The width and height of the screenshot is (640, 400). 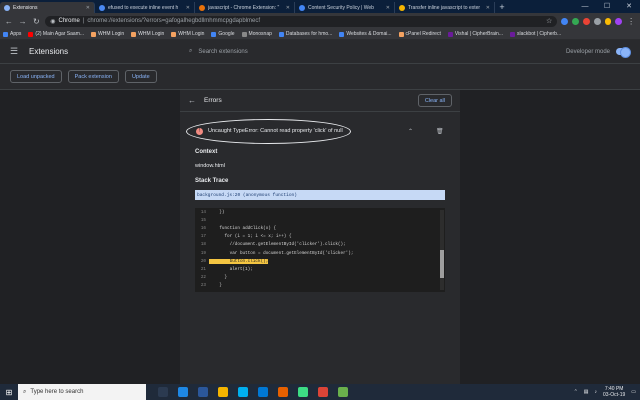 What do you see at coordinates (9, 392) in the screenshot?
I see `windows-start-icon: ⊞` at bounding box center [9, 392].